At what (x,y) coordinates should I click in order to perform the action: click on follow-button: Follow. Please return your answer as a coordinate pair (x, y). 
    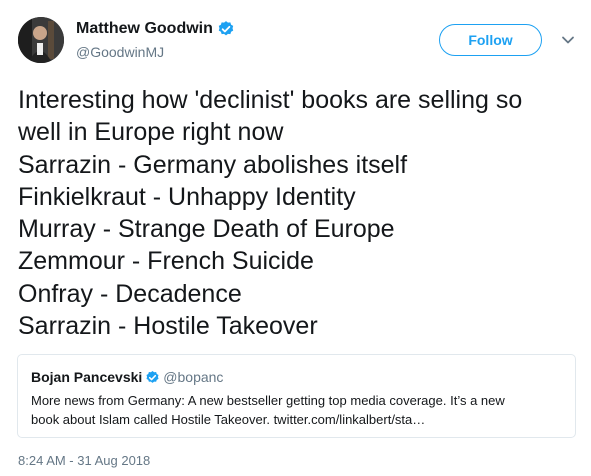
    Looking at the image, I should click on (490, 40).